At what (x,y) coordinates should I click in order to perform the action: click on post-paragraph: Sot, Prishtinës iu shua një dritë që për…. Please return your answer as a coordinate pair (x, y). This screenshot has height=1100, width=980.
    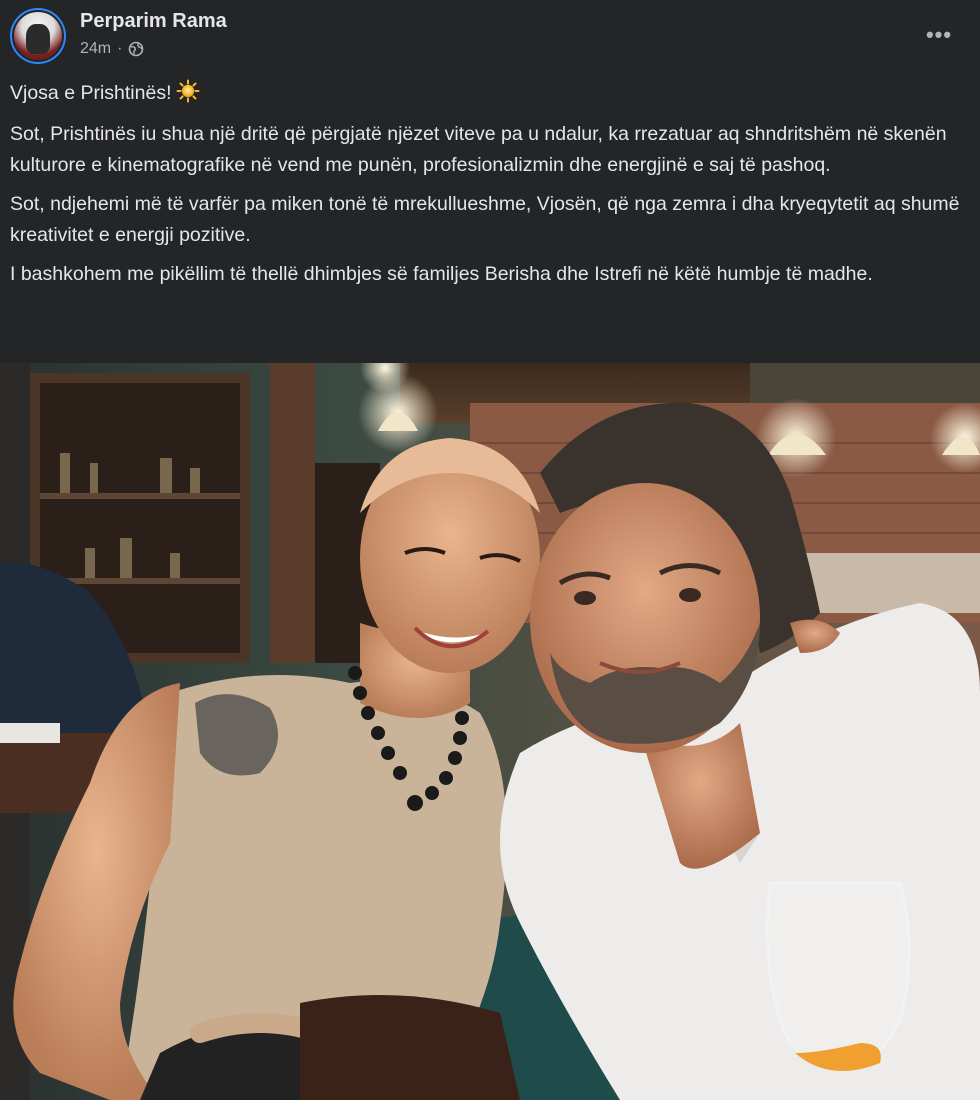
    Looking at the image, I should click on (478, 149).